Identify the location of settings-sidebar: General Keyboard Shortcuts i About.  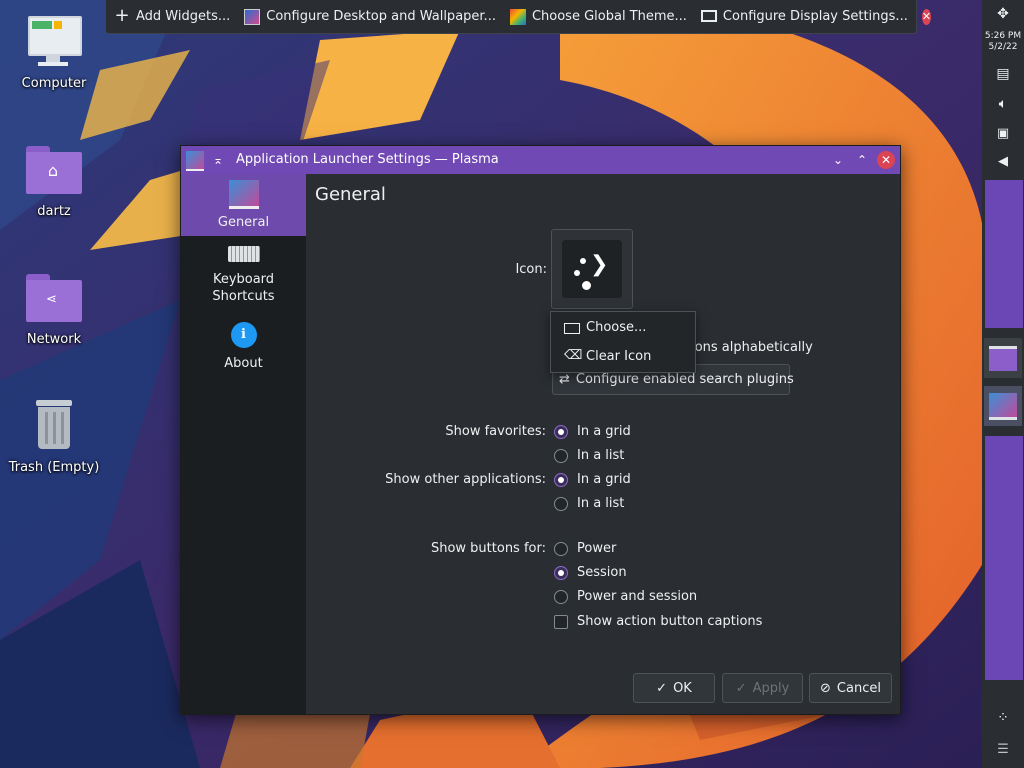
(243, 444).